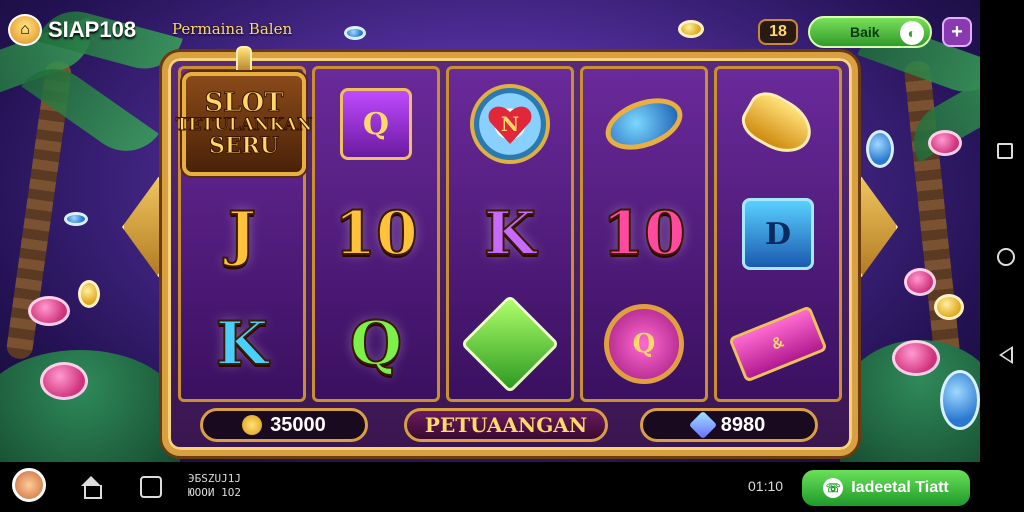 The image size is (1024, 512). I want to click on bottom-action-button: ☏ Iadeetal Tiatt, so click(886, 488).